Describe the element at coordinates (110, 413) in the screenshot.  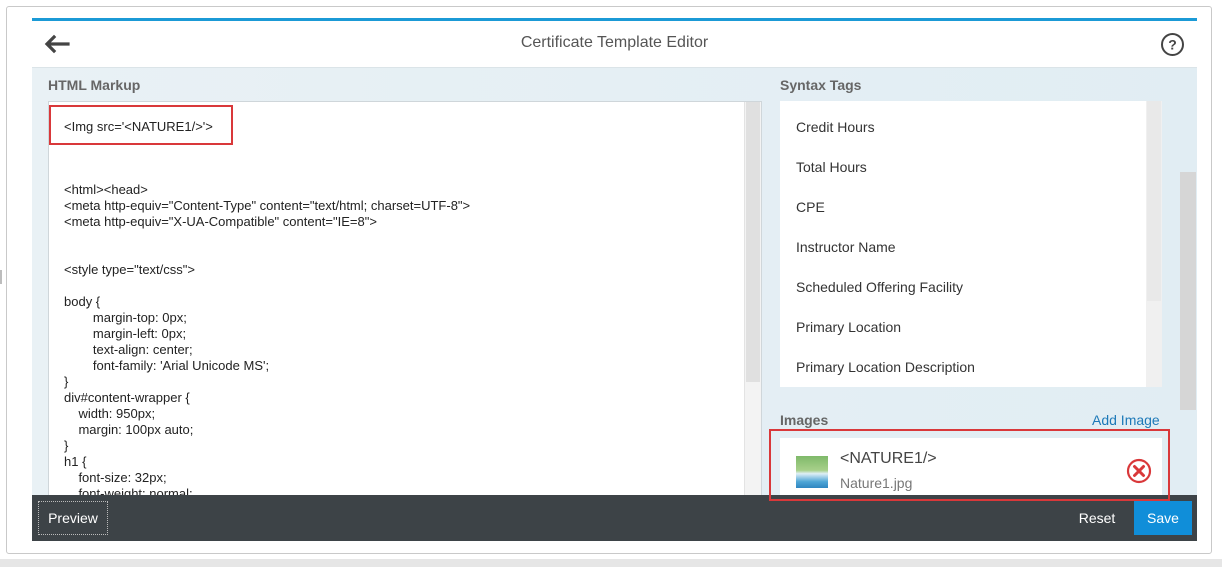
I see `code-line: width: 950px;` at that location.